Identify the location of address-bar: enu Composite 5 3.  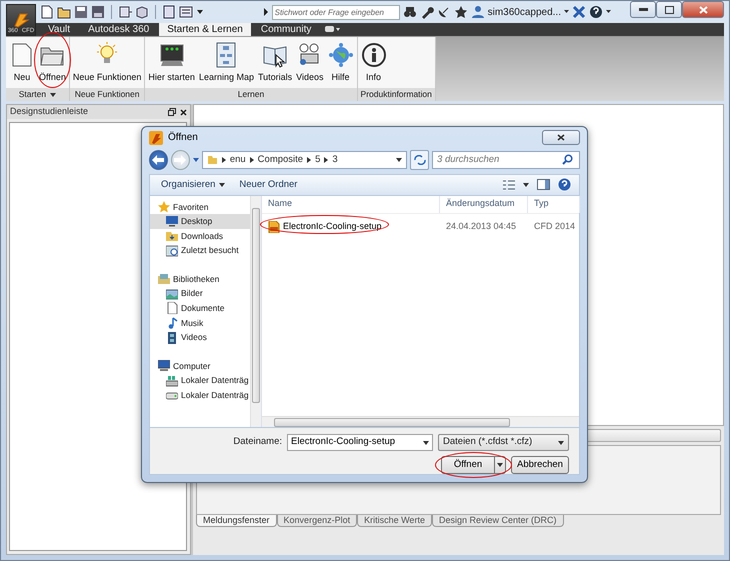
(305, 159).